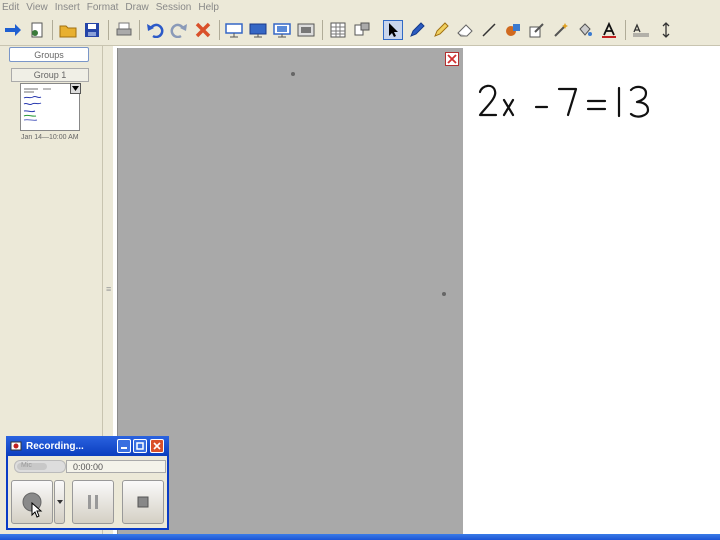  What do you see at coordinates (37, 510) in the screenshot?
I see `mouse-cursor-icon` at bounding box center [37, 510].